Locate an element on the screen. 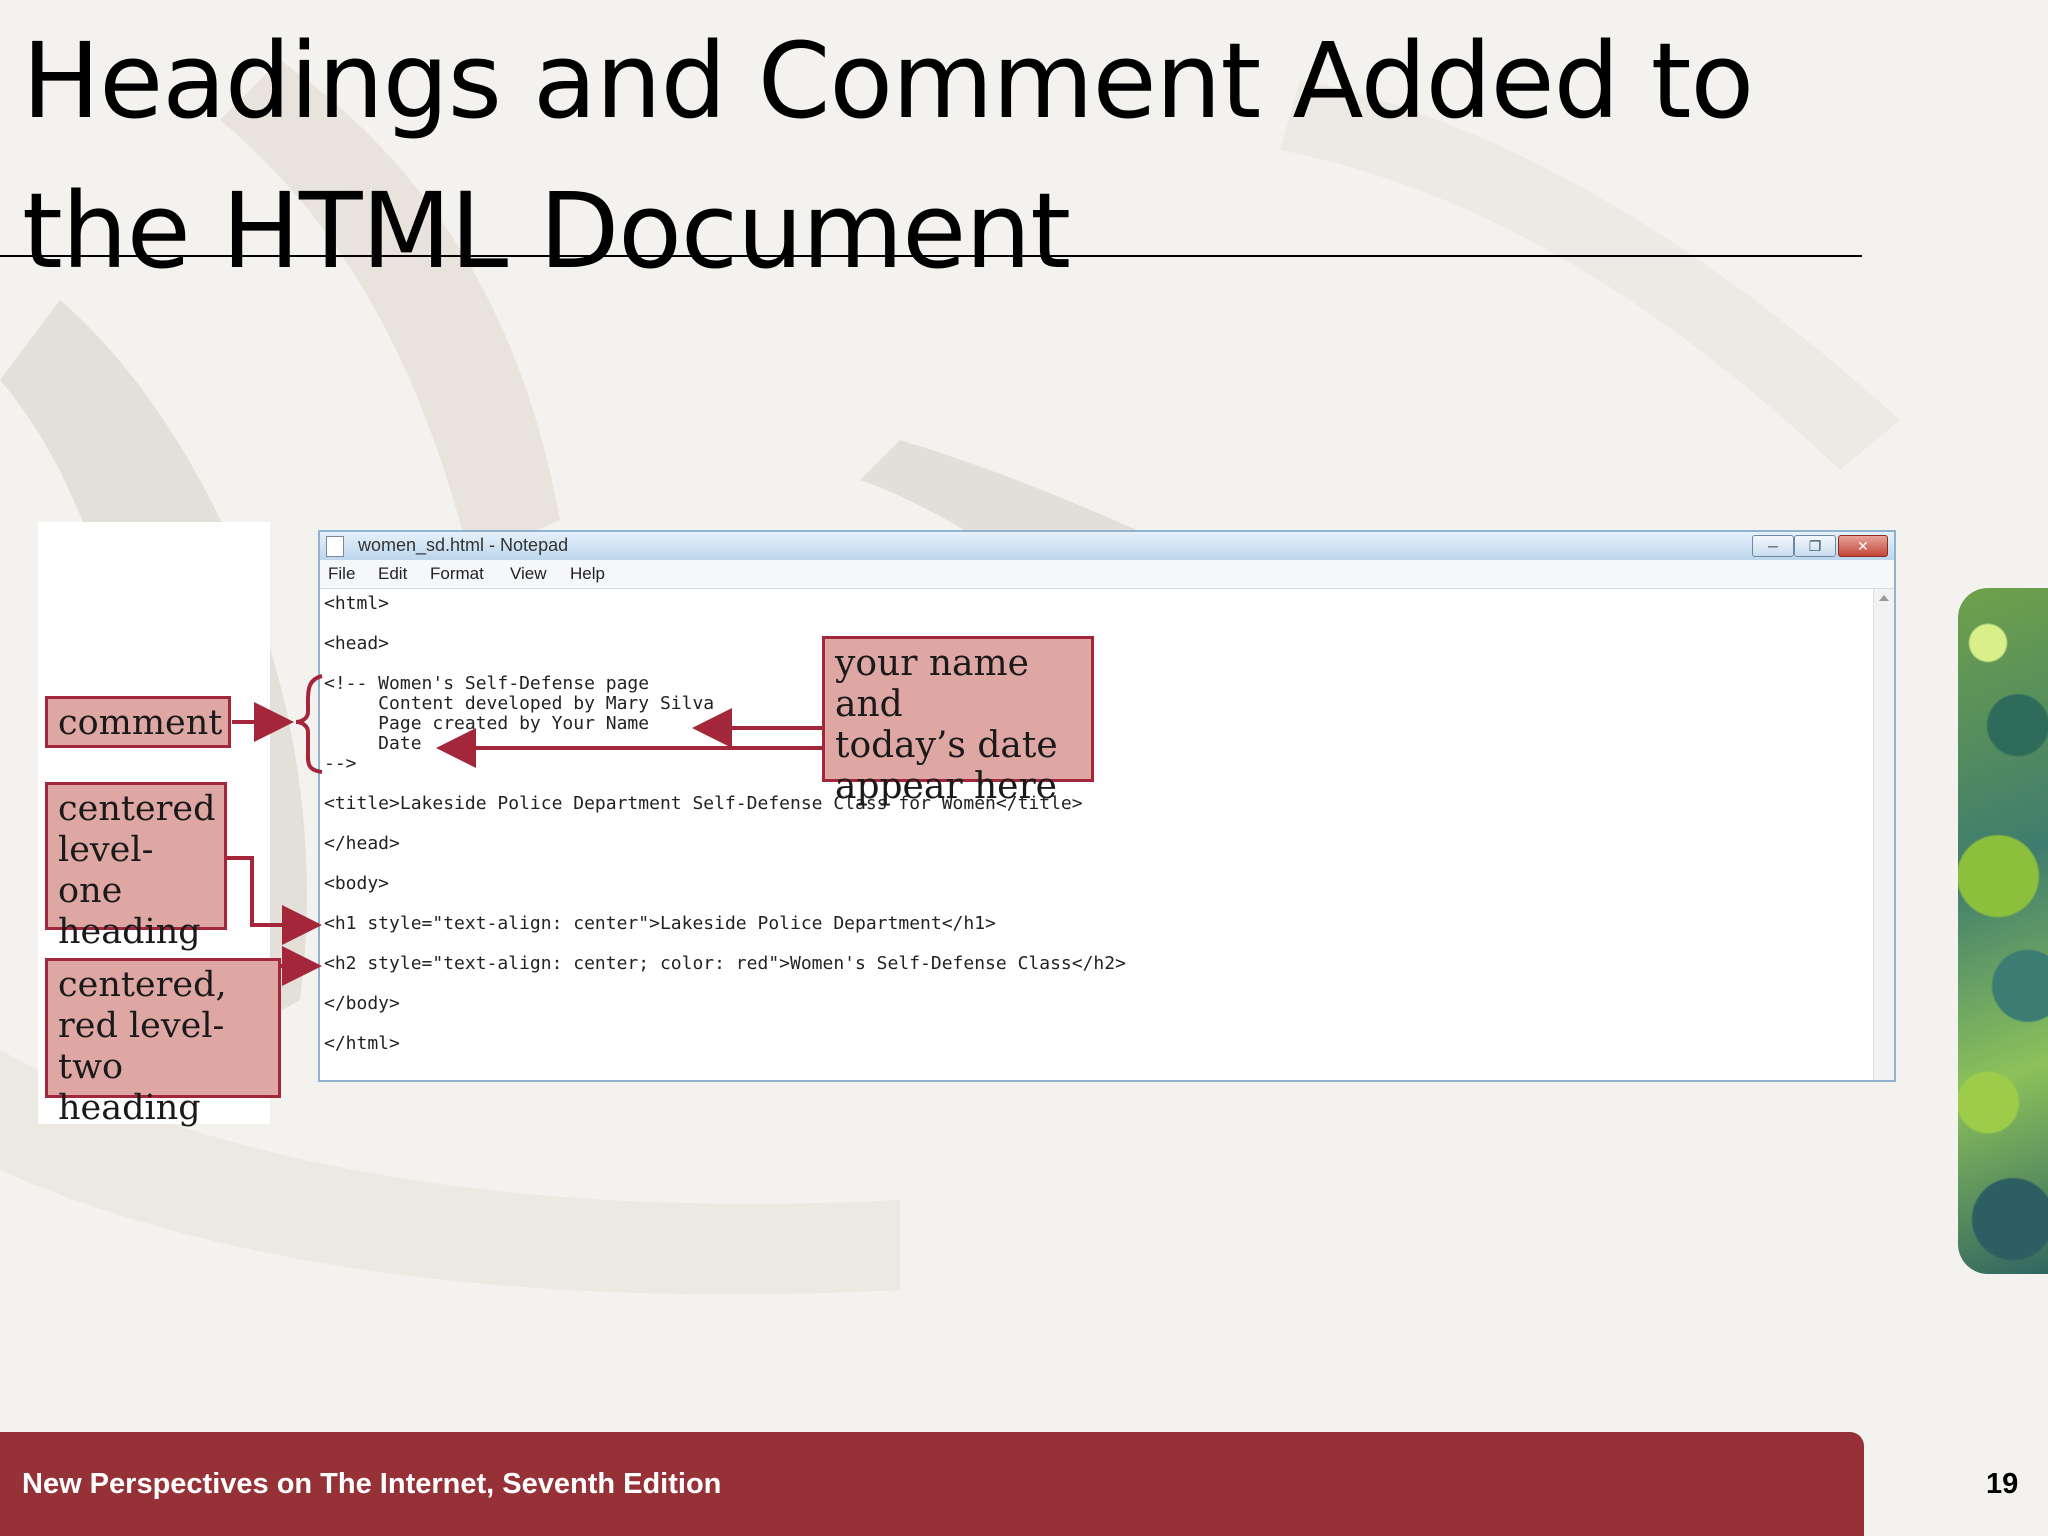 This screenshot has height=1536, width=2048. callout-name-date: your name and today’s date appear here is located at coordinates (958, 721).